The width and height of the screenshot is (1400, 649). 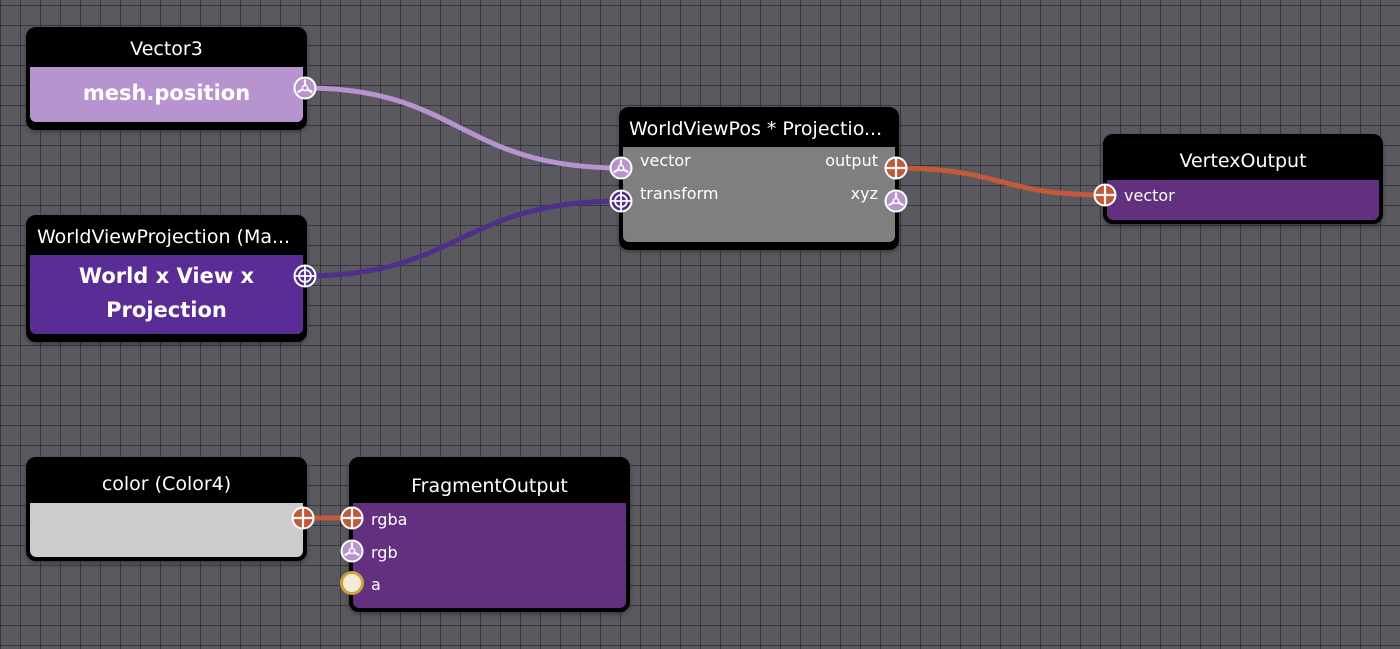 What do you see at coordinates (166, 530) in the screenshot?
I see `color-swatch` at bounding box center [166, 530].